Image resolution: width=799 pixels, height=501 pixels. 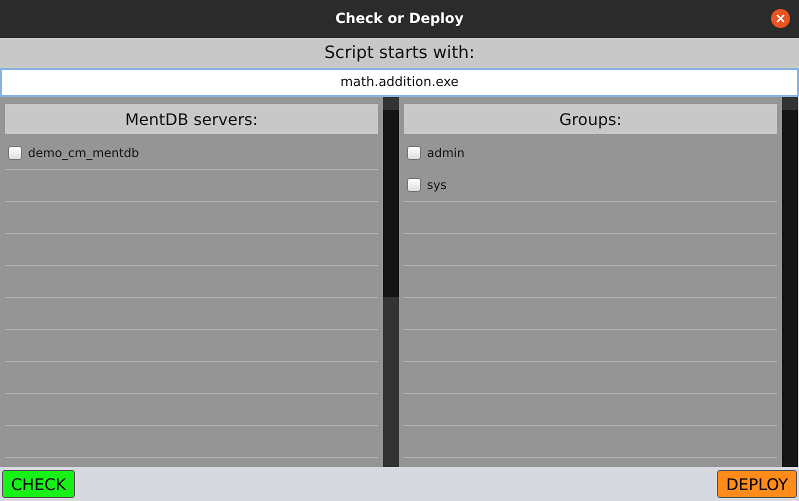 I want to click on panel-heading: MentDB servers:, so click(x=191, y=119).